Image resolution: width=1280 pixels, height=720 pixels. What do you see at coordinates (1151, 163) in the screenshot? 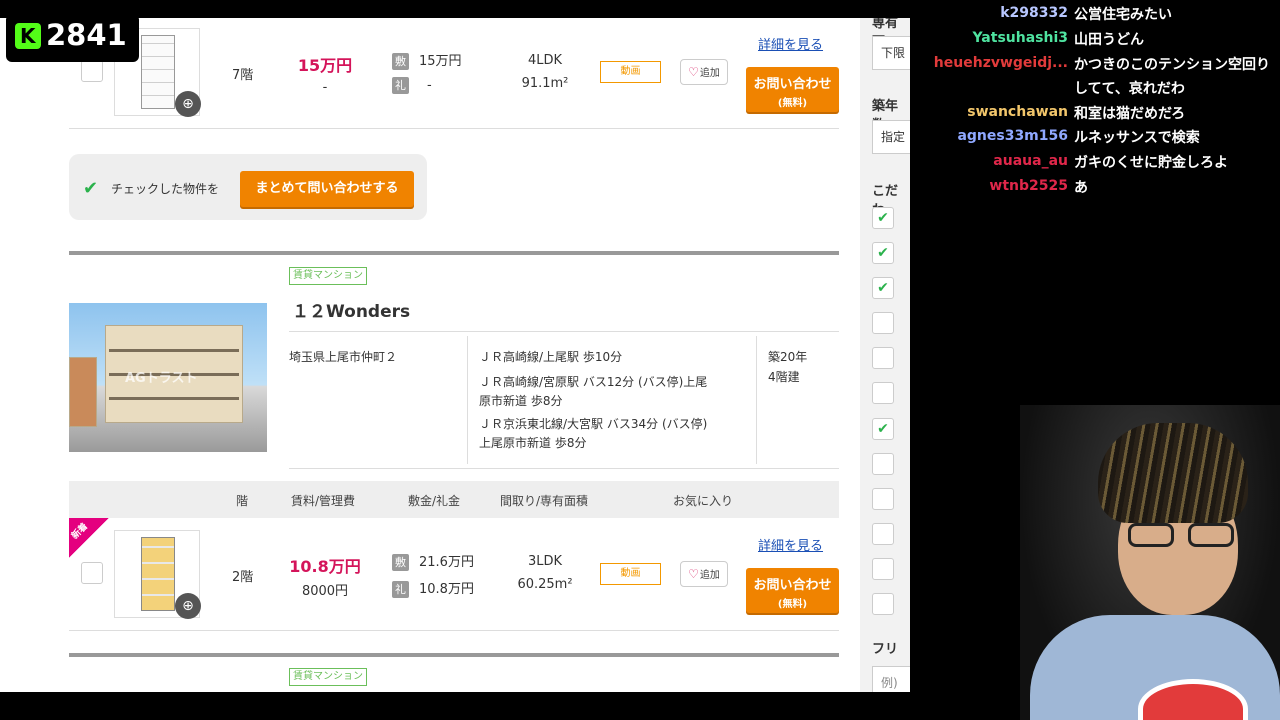
I see `chat-message: ガキのくせに貯金しろよ` at bounding box center [1151, 163].